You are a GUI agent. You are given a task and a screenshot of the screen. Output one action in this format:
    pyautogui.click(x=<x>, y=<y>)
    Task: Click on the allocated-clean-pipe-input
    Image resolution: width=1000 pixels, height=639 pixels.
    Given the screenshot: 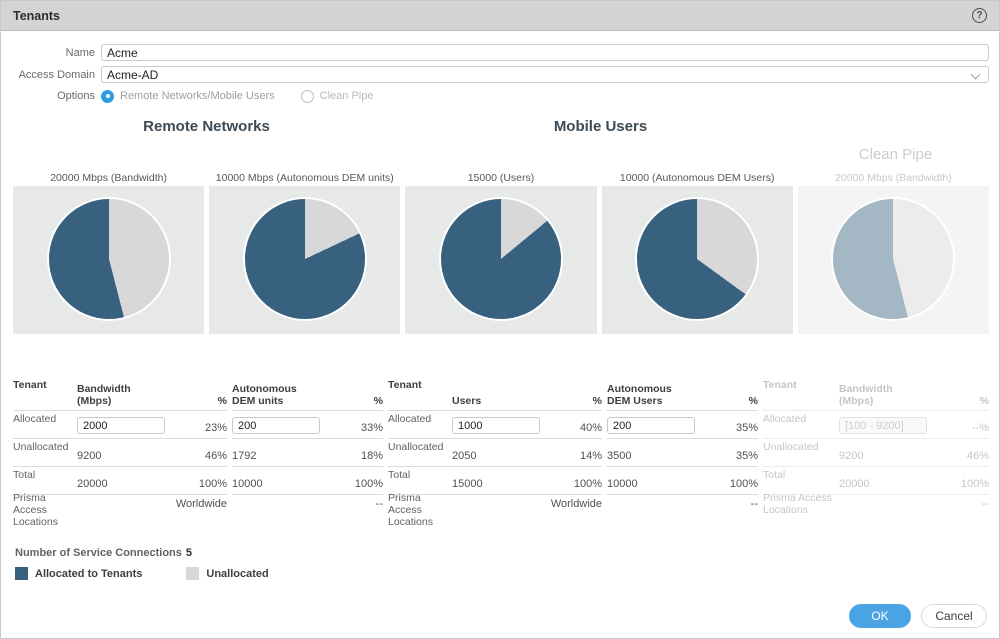 What is the action you would take?
    pyautogui.click(x=883, y=425)
    